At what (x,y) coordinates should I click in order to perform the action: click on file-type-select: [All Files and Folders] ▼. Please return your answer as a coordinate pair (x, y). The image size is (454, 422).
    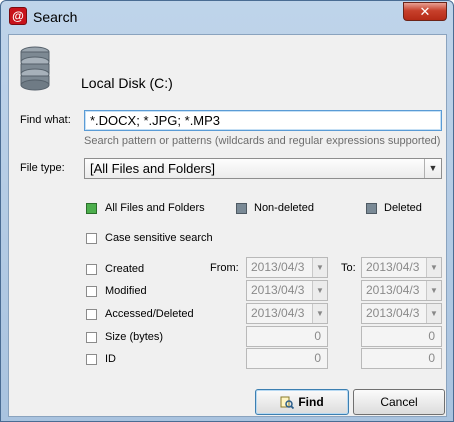
    Looking at the image, I should click on (263, 168).